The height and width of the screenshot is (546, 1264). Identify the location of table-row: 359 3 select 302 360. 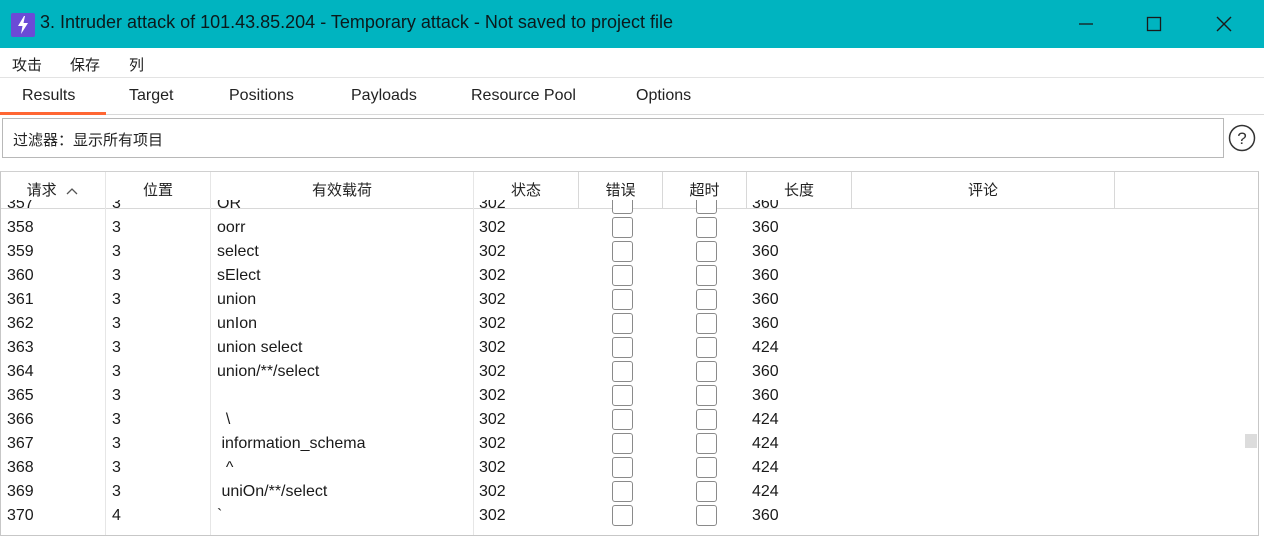
(623, 252).